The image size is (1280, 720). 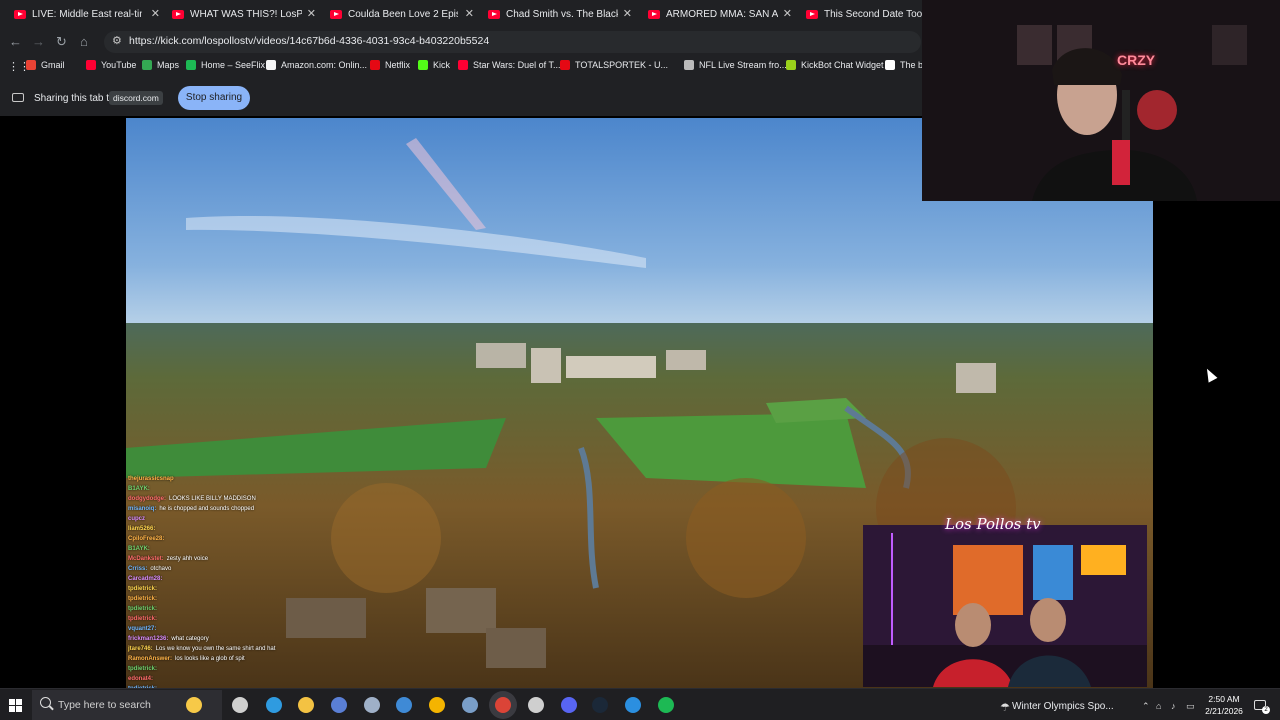 I want to click on tab-2: WHAT WAS THIS?! LosPollosTV ✕, so click(x=244, y=14).